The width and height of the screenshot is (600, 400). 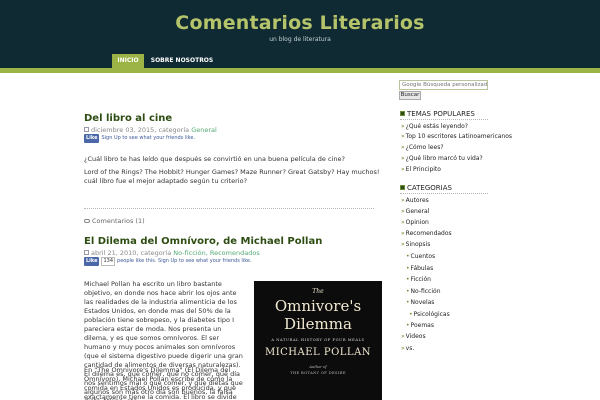 What do you see at coordinates (216, 253) in the screenshot?
I see `post-category-link: No-ficción, Recomendados` at bounding box center [216, 253].